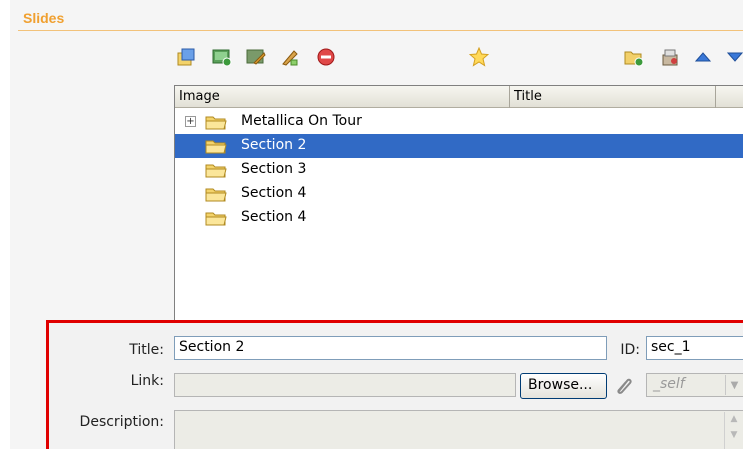  What do you see at coordinates (459, 122) in the screenshot?
I see `tree-row: + Metallica On Tour` at bounding box center [459, 122].